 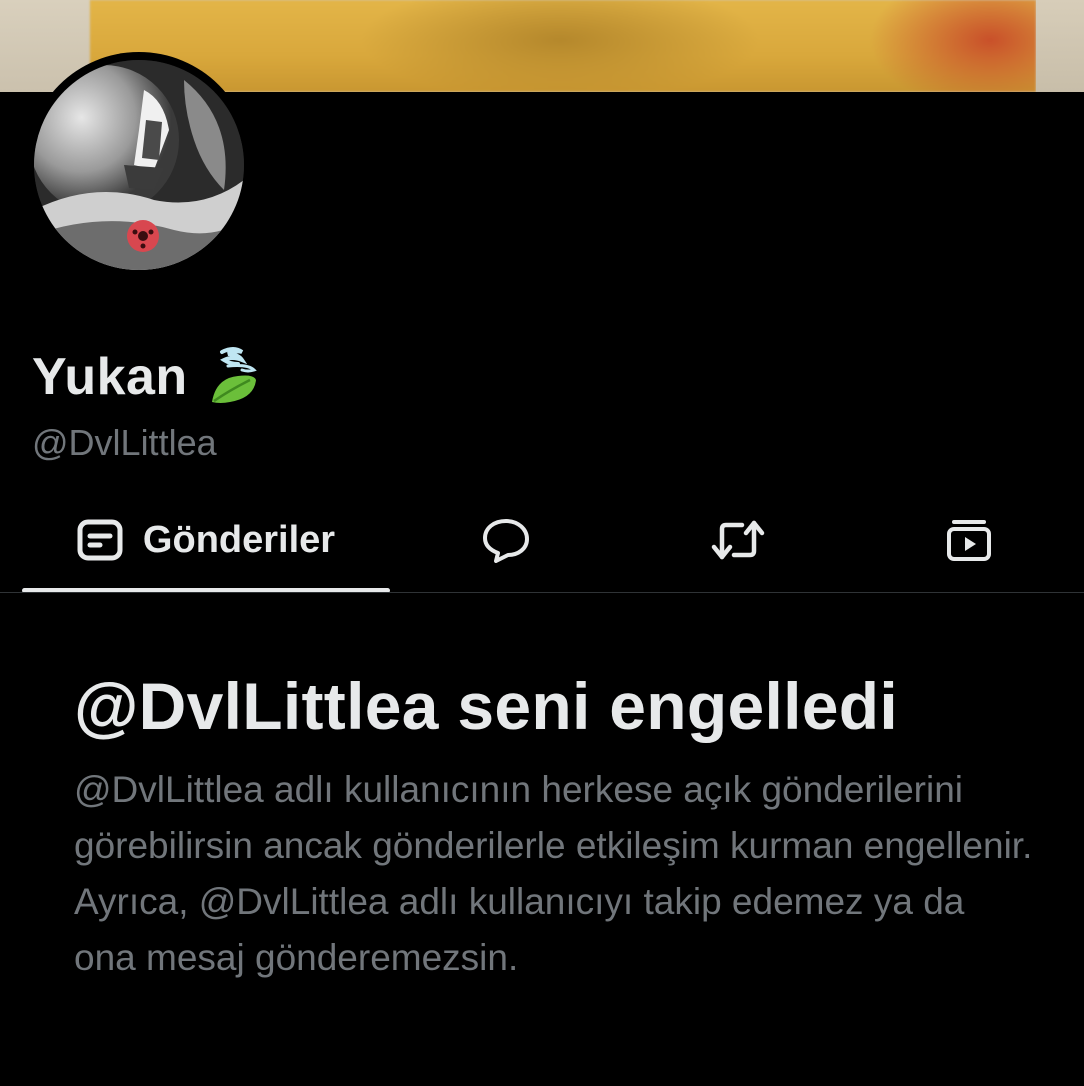 I want to click on display-name-text: Yukan, so click(x=110, y=377).